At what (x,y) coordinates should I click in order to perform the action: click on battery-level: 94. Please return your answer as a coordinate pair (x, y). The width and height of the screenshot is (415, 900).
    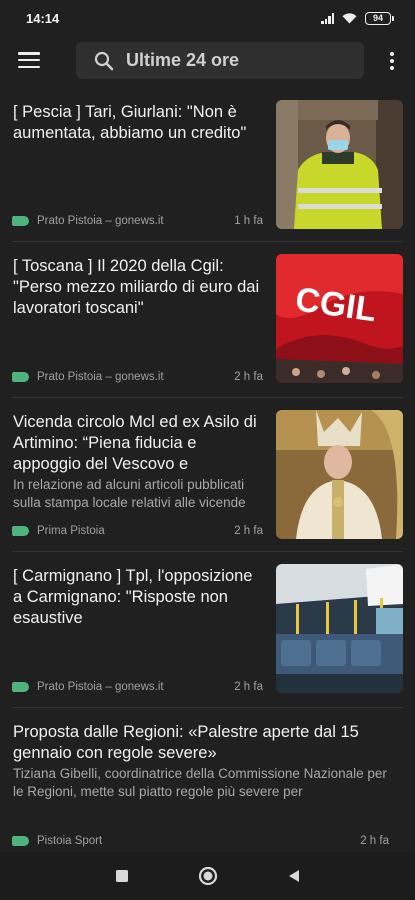
    Looking at the image, I should click on (377, 18).